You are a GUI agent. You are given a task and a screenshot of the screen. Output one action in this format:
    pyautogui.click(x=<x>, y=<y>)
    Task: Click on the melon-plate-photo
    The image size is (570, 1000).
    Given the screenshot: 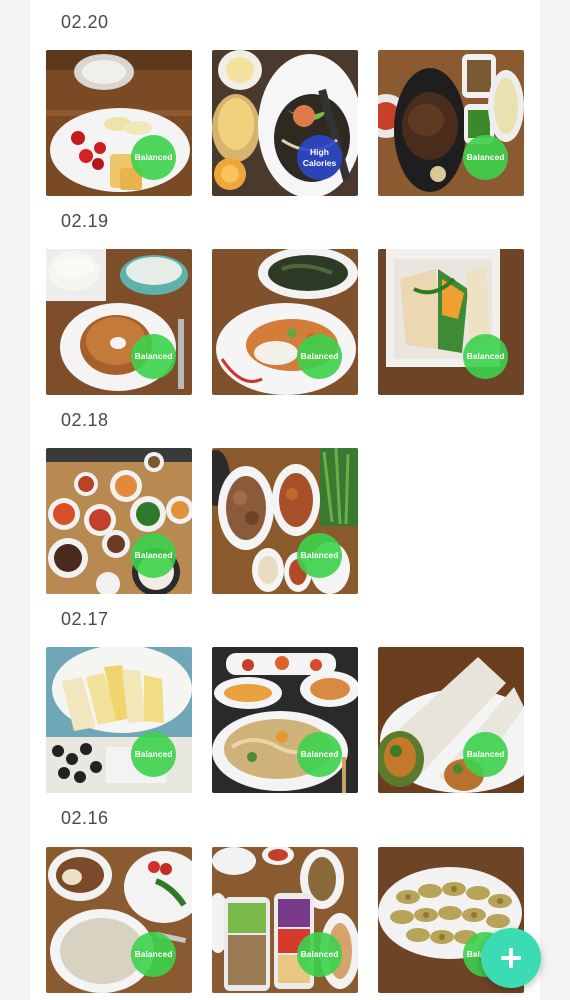 What is the action you would take?
    pyautogui.click(x=119, y=720)
    